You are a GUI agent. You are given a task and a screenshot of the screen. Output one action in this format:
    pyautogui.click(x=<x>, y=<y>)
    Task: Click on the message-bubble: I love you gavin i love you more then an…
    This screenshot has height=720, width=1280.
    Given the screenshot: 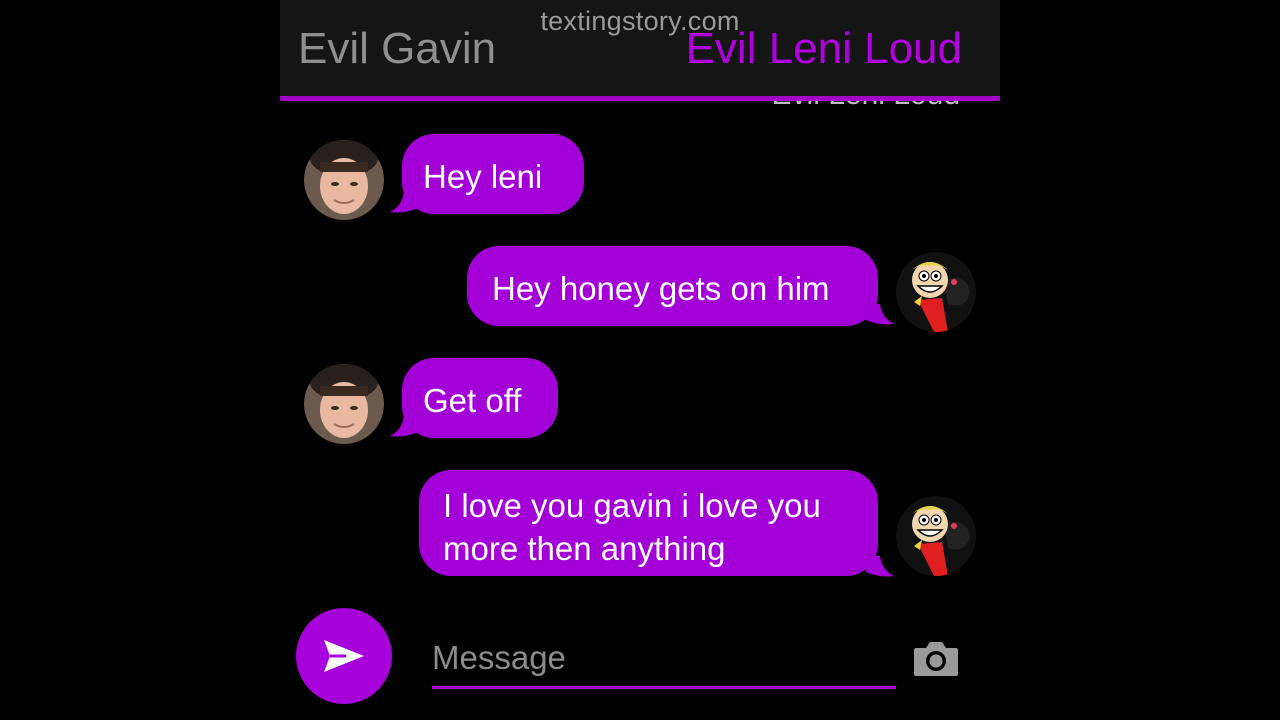 What is the action you would take?
    pyautogui.click(x=648, y=523)
    